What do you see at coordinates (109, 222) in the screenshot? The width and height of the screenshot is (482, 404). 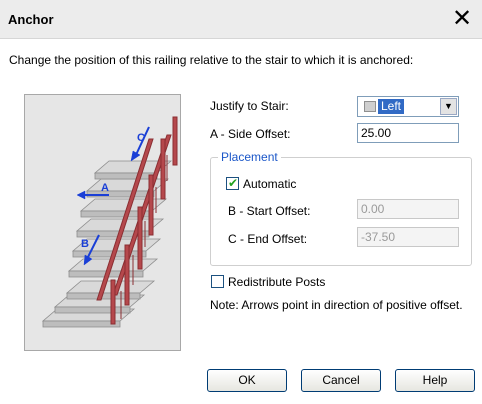 I see `stair-illustration: C A B` at bounding box center [109, 222].